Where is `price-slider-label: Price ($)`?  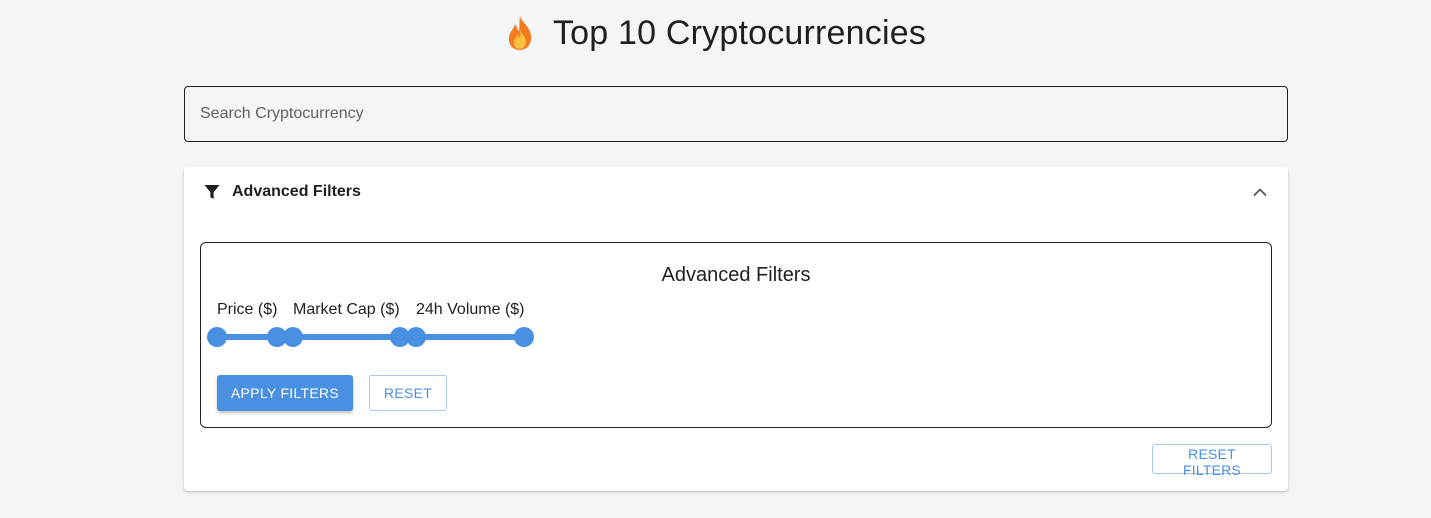 price-slider-label: Price ($) is located at coordinates (247, 309).